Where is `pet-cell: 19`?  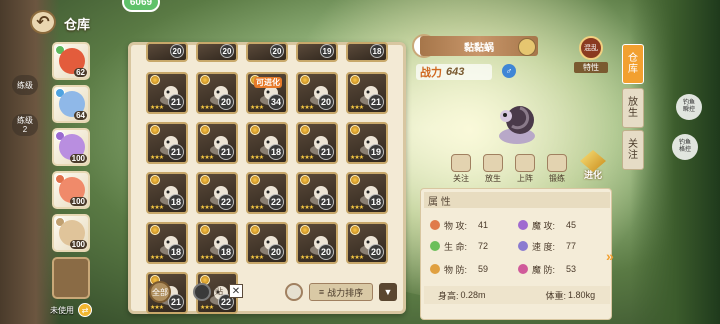
pet-cell: 19 is located at coordinates (317, 52).